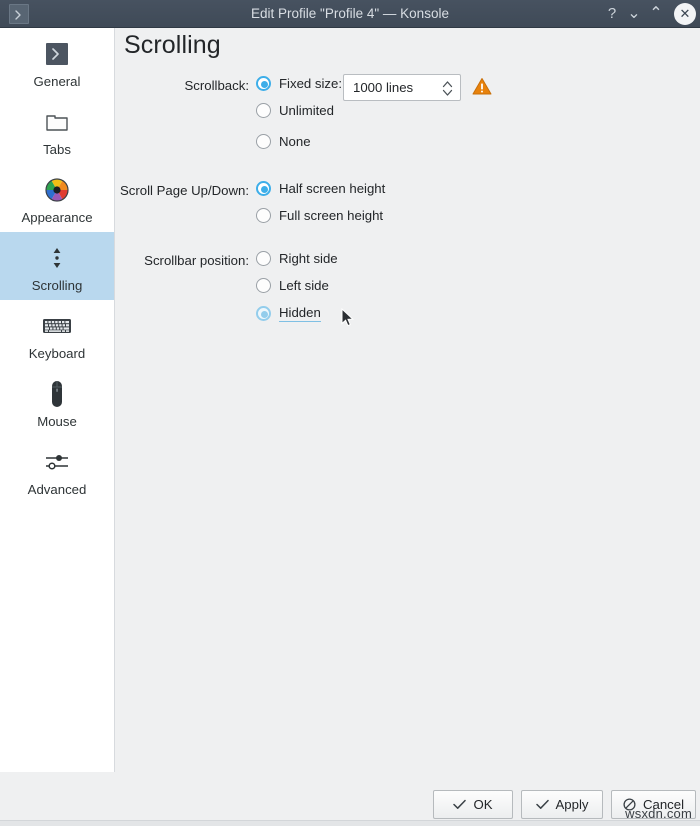 This screenshot has width=700, height=826. What do you see at coordinates (57, 81) in the screenshot?
I see `sidebar-item-label: General` at bounding box center [57, 81].